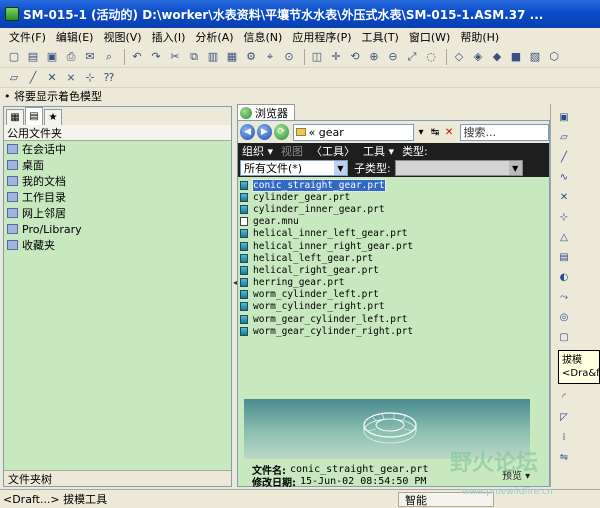 The width and height of the screenshot is (600, 508). What do you see at coordinates (564, 337) in the screenshot?
I see `shell-icon: ▢` at bounding box center [564, 337].